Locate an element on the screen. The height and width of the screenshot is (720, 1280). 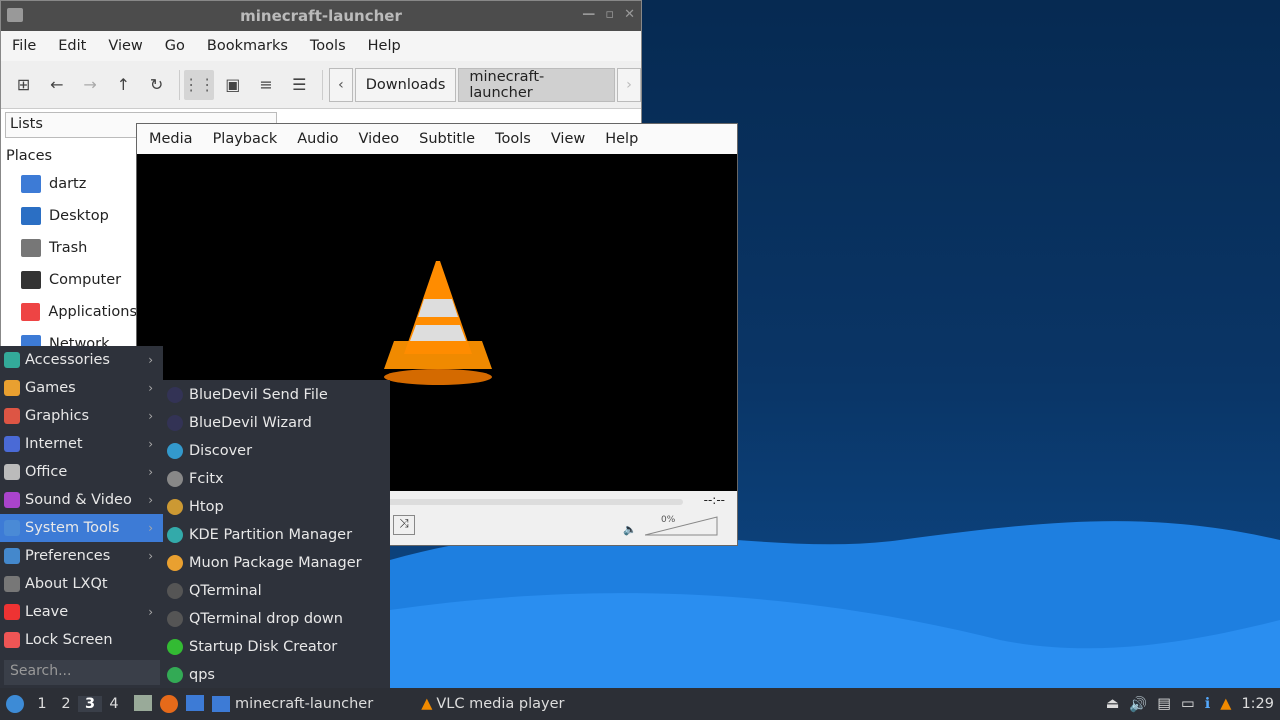
update-notifier-icon: ℹ is located at coordinates (1208, 704).